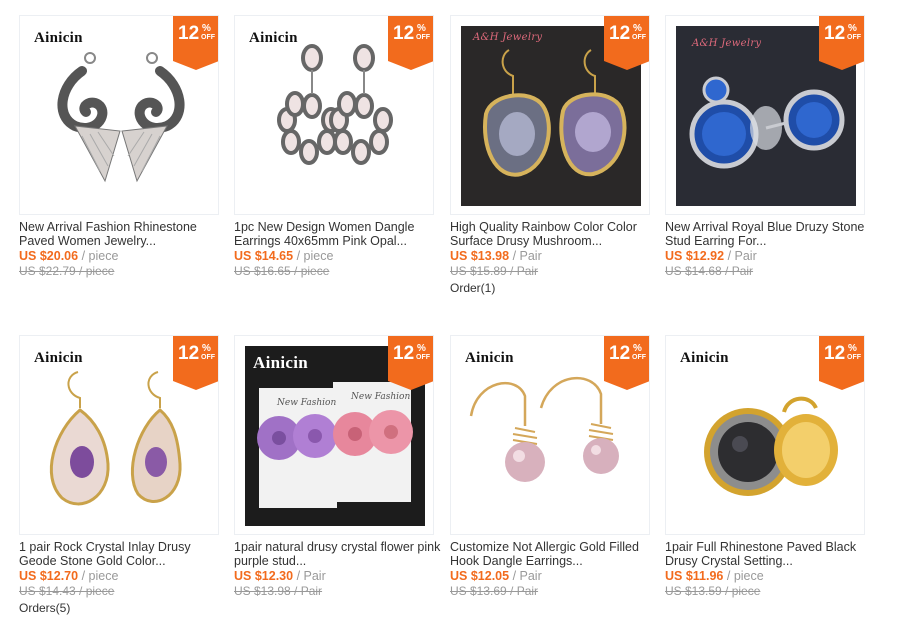  What do you see at coordinates (282, 271) in the screenshot?
I see `original-price: US $16.65 / piece` at bounding box center [282, 271].